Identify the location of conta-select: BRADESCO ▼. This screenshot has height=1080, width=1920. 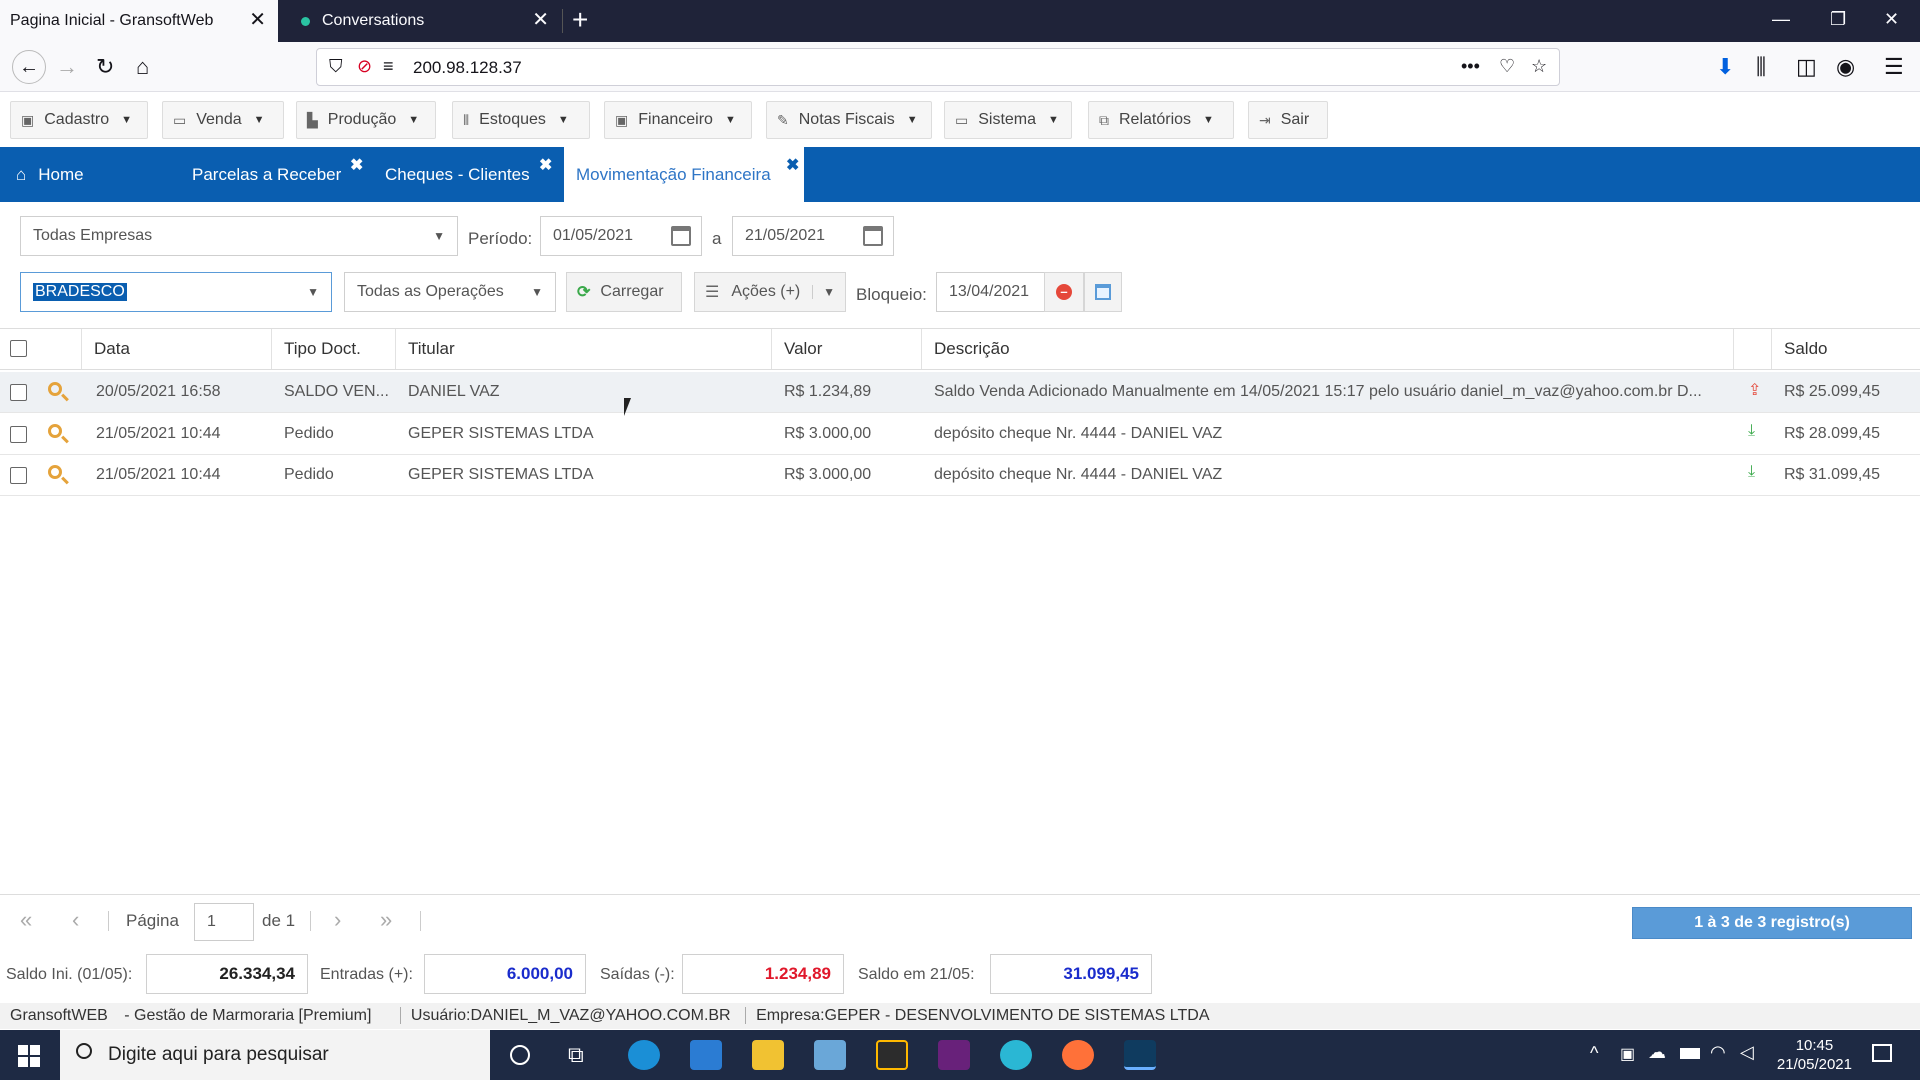
(176, 292).